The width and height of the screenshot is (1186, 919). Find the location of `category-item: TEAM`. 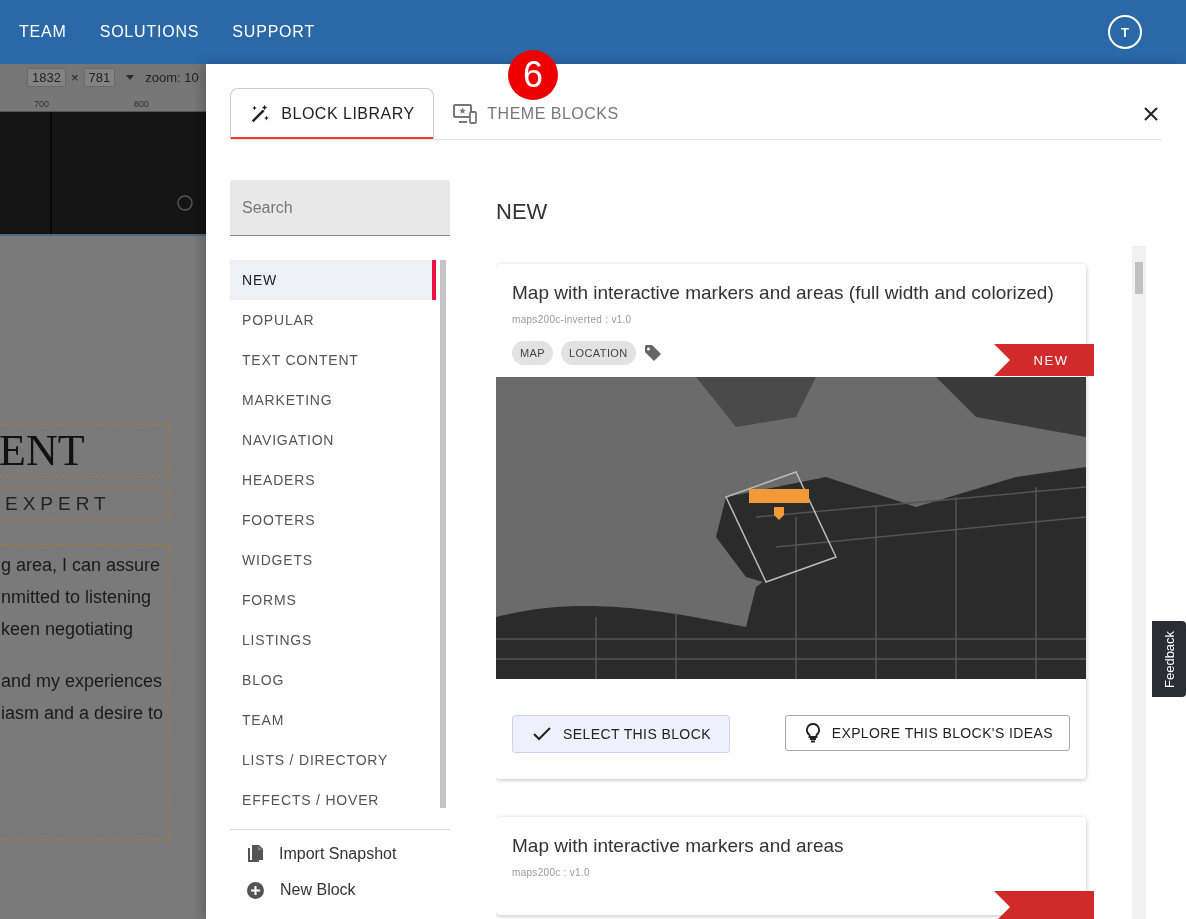

category-item: TEAM is located at coordinates (333, 720).